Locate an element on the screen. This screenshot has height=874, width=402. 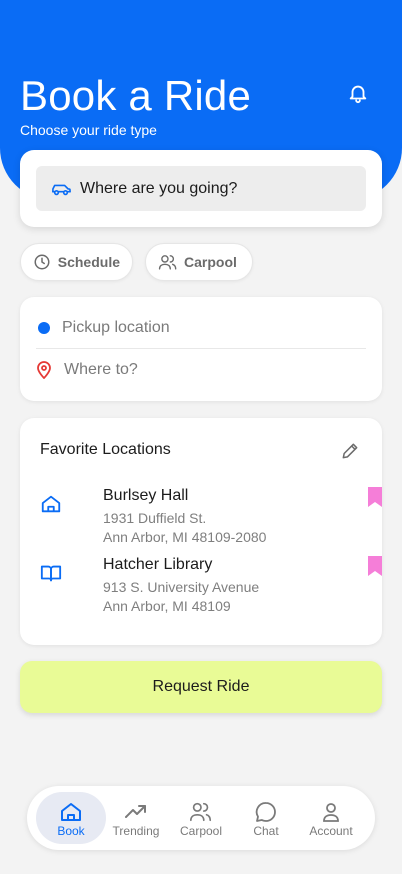
pickup-dot-icon is located at coordinates (44, 328).